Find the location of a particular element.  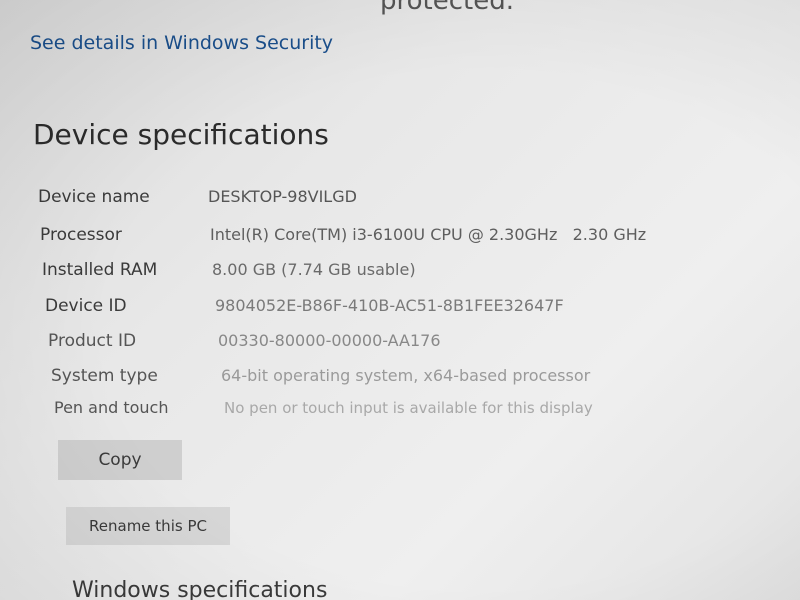

spec-row-product-id: Product ID 00330-80000-00000-AA176 is located at coordinates (244, 341).